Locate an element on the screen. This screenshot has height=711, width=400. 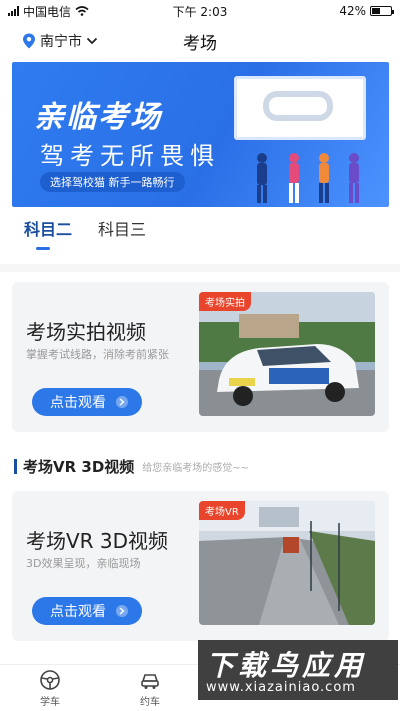
signal-icon is located at coordinates (13, 11).